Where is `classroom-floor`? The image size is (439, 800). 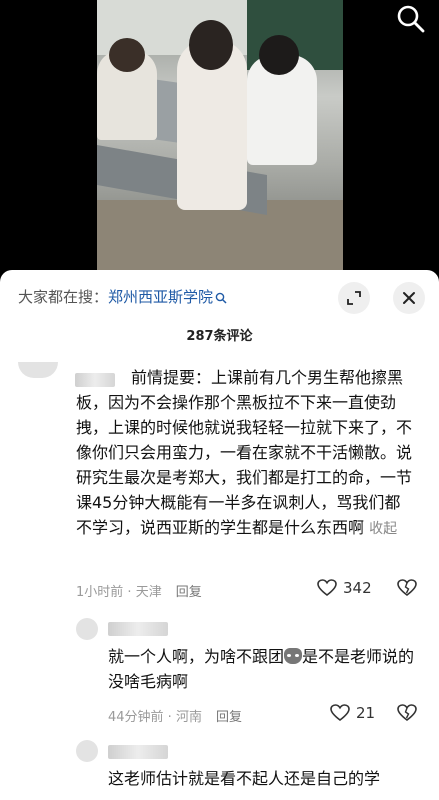 classroom-floor is located at coordinates (220, 238).